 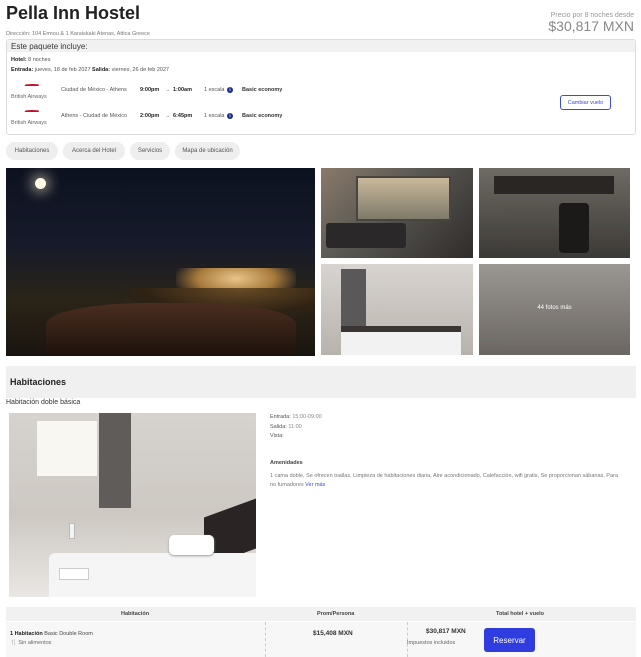 What do you see at coordinates (135, 614) in the screenshot?
I see `header-room: Habitación` at bounding box center [135, 614].